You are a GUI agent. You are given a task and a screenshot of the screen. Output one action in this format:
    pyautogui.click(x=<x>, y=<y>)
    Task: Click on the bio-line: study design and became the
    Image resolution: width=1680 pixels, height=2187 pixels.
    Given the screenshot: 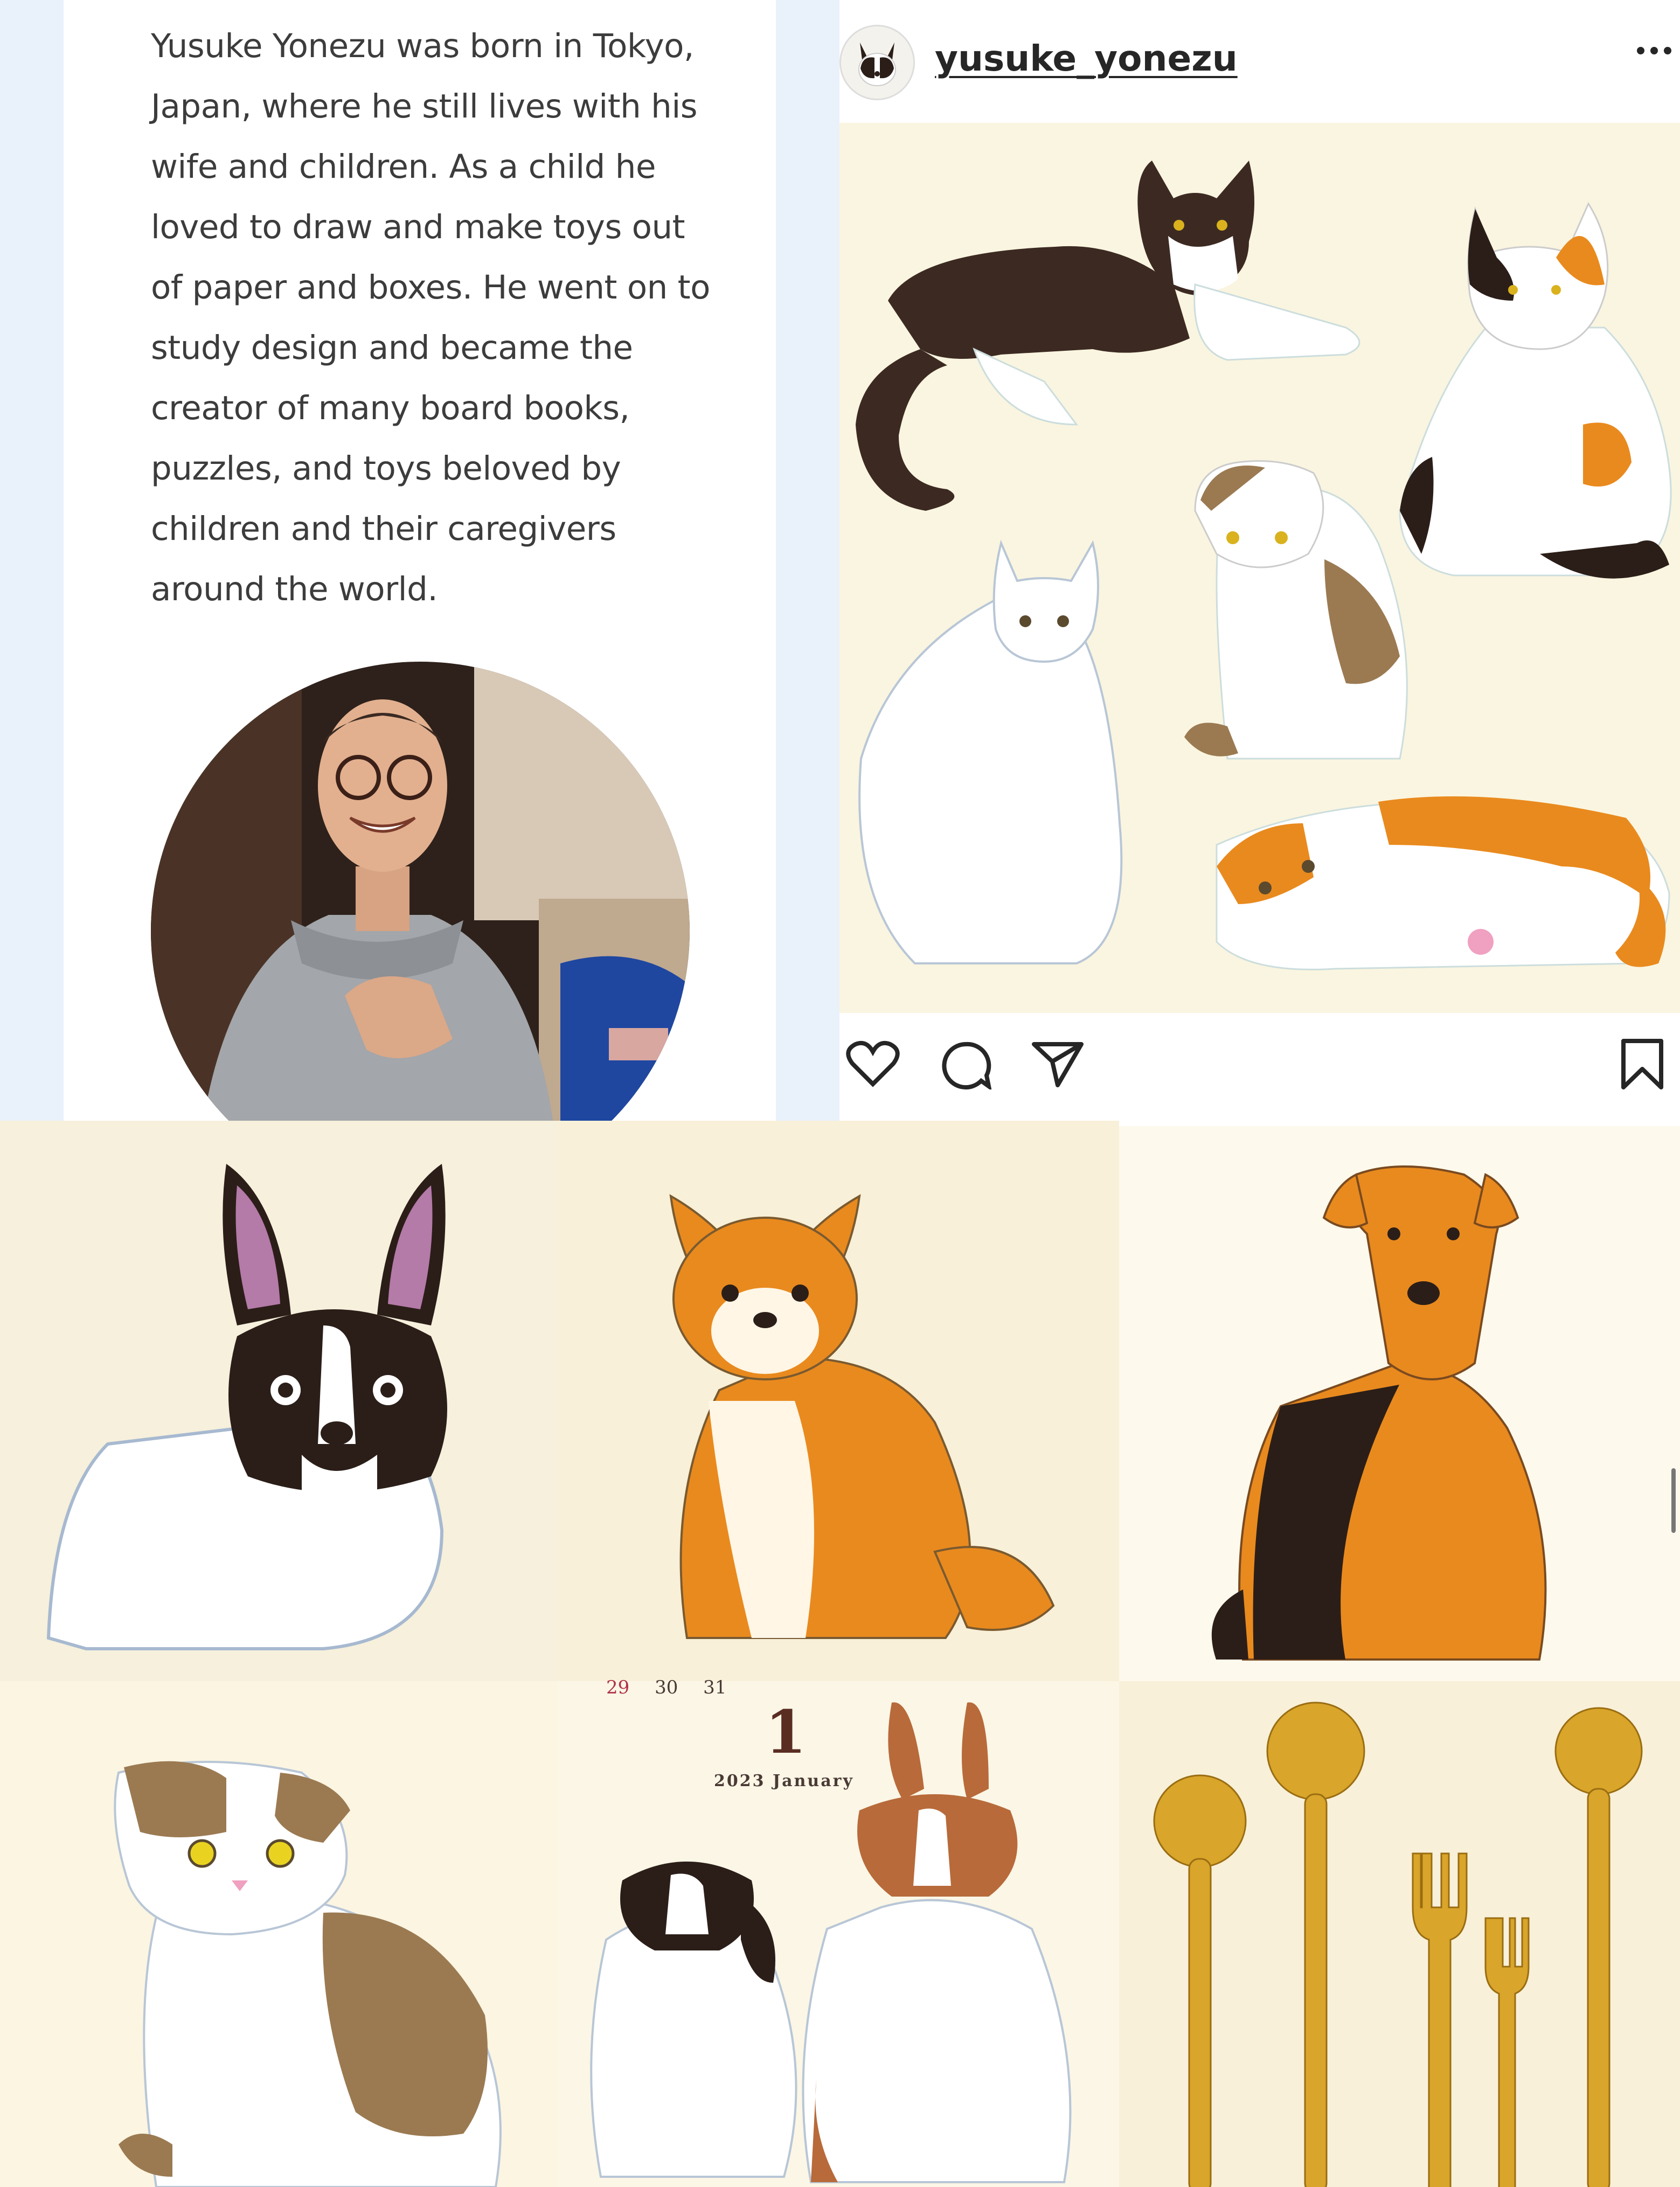 What is the action you would take?
    pyautogui.click(x=392, y=348)
    